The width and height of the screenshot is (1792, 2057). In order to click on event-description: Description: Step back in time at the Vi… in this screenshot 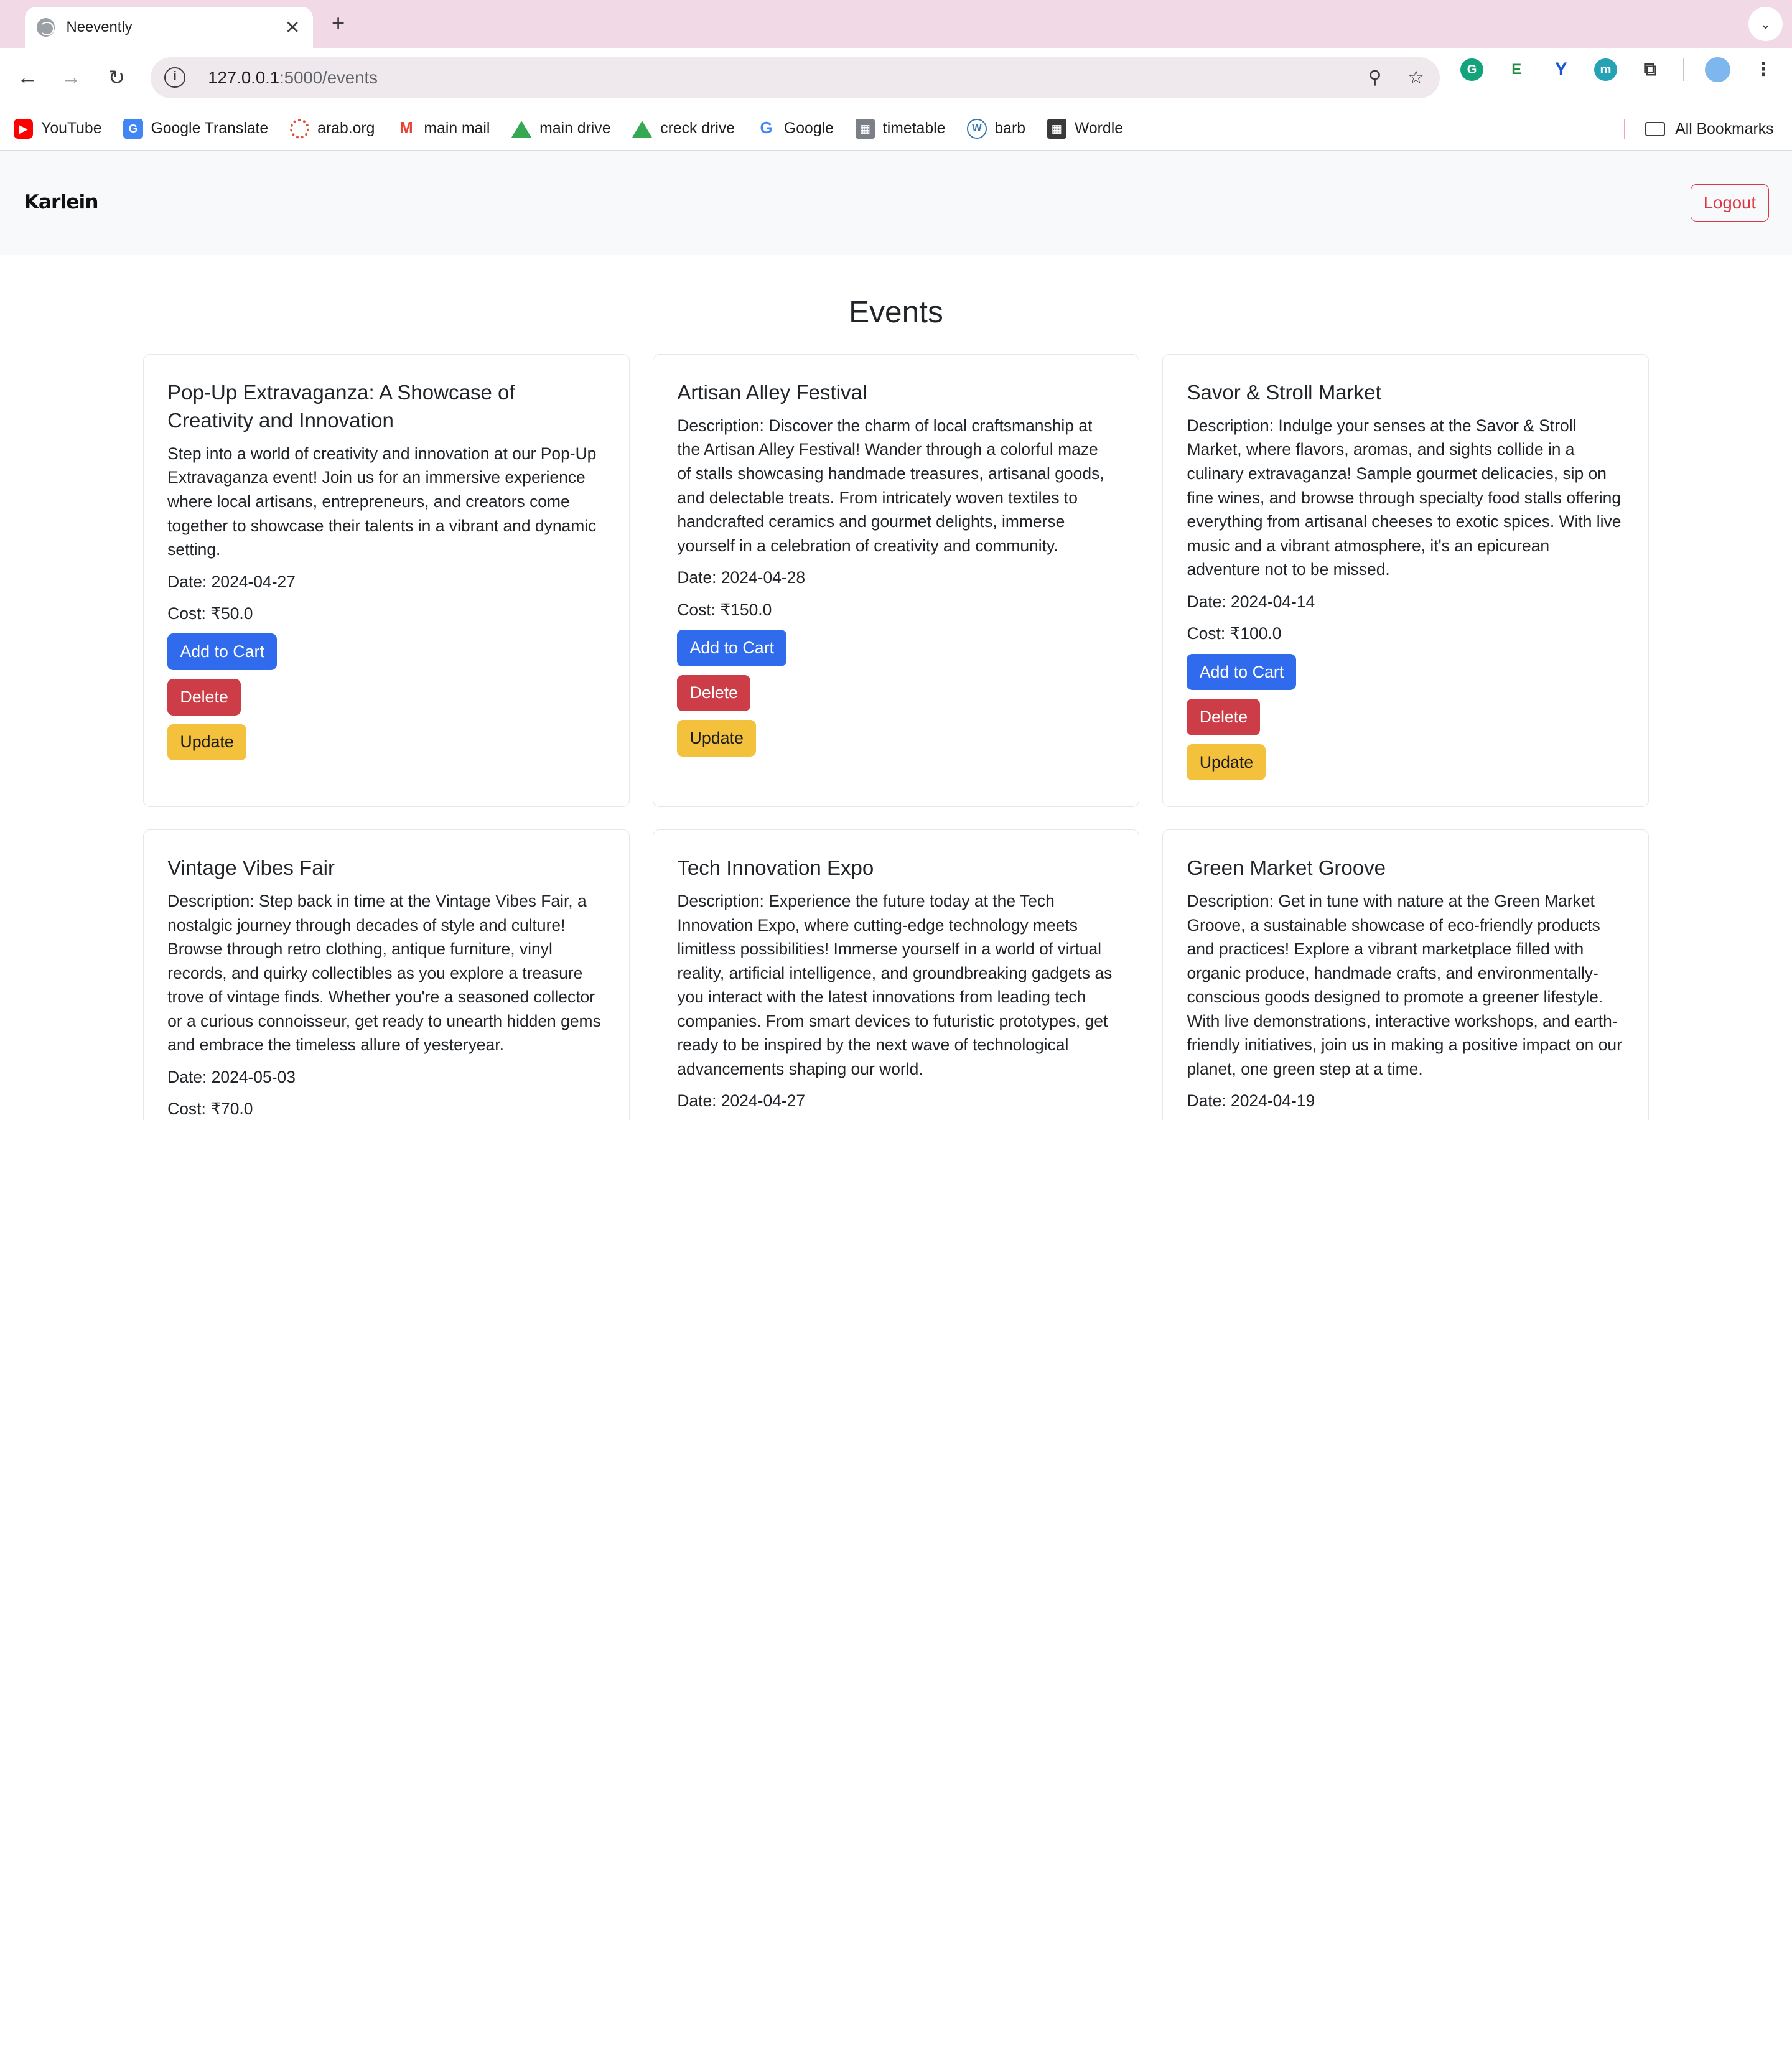, I will do `click(384, 973)`.